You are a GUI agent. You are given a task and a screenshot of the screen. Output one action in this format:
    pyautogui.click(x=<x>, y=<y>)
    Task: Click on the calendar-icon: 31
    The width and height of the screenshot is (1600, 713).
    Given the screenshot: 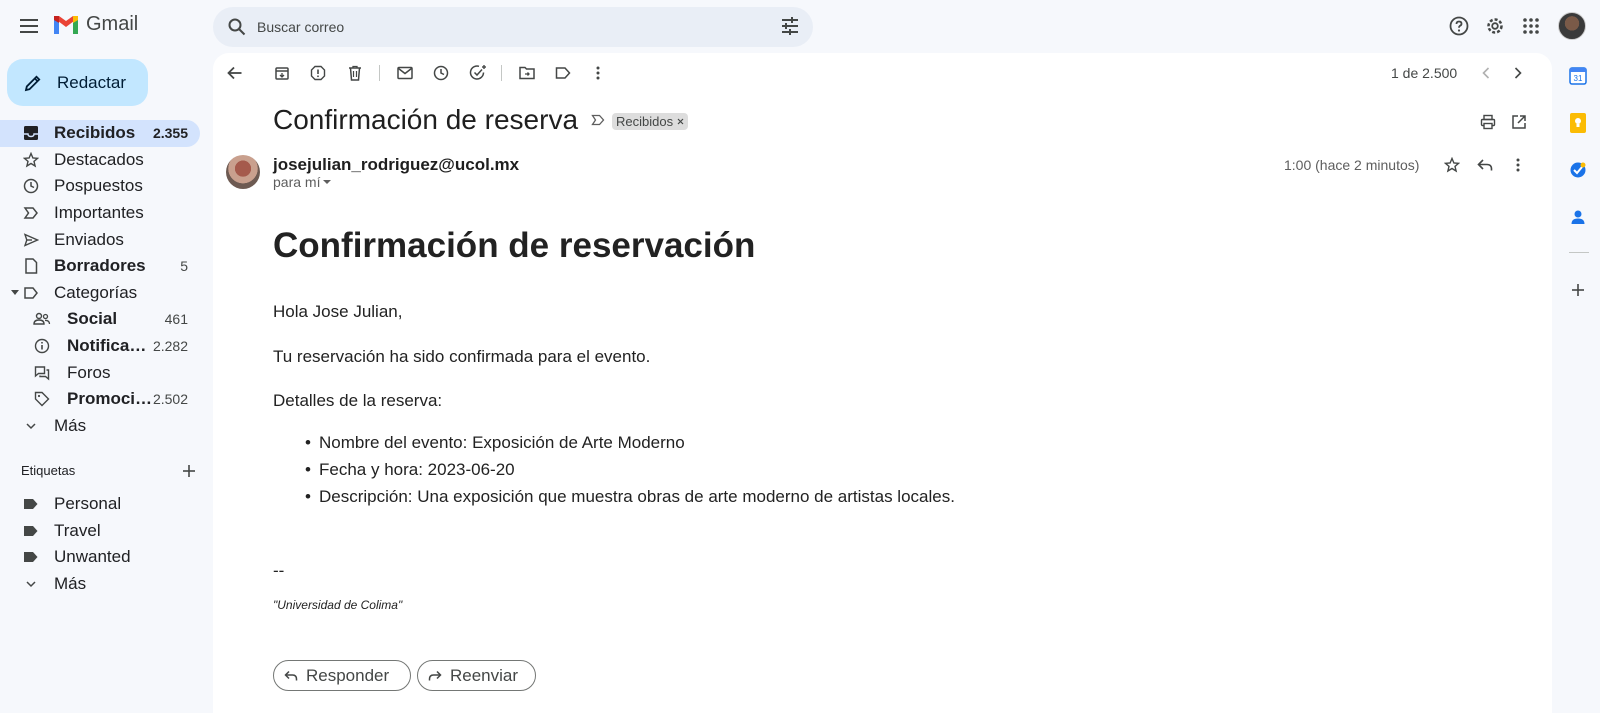 What is the action you would take?
    pyautogui.click(x=1578, y=76)
    